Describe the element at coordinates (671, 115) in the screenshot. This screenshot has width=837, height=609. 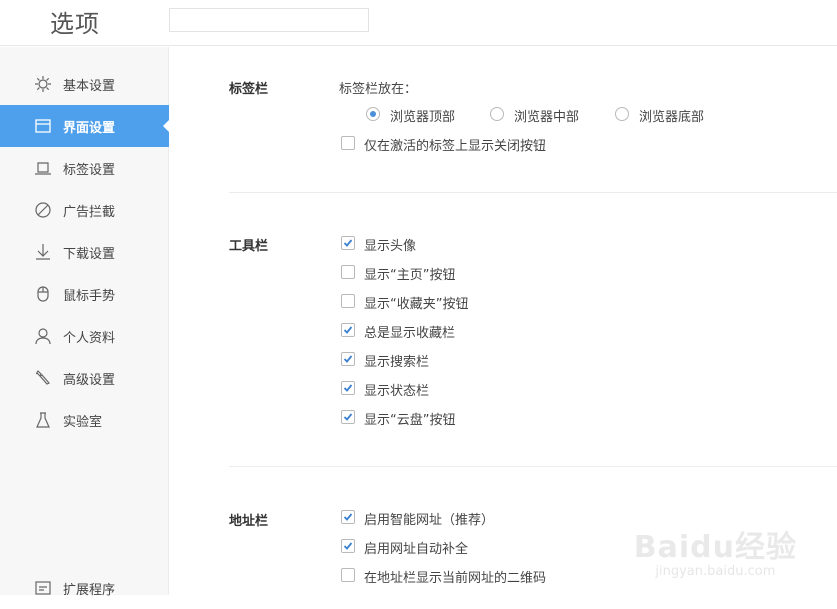
I see `radio-label: 浏览器底部` at that location.